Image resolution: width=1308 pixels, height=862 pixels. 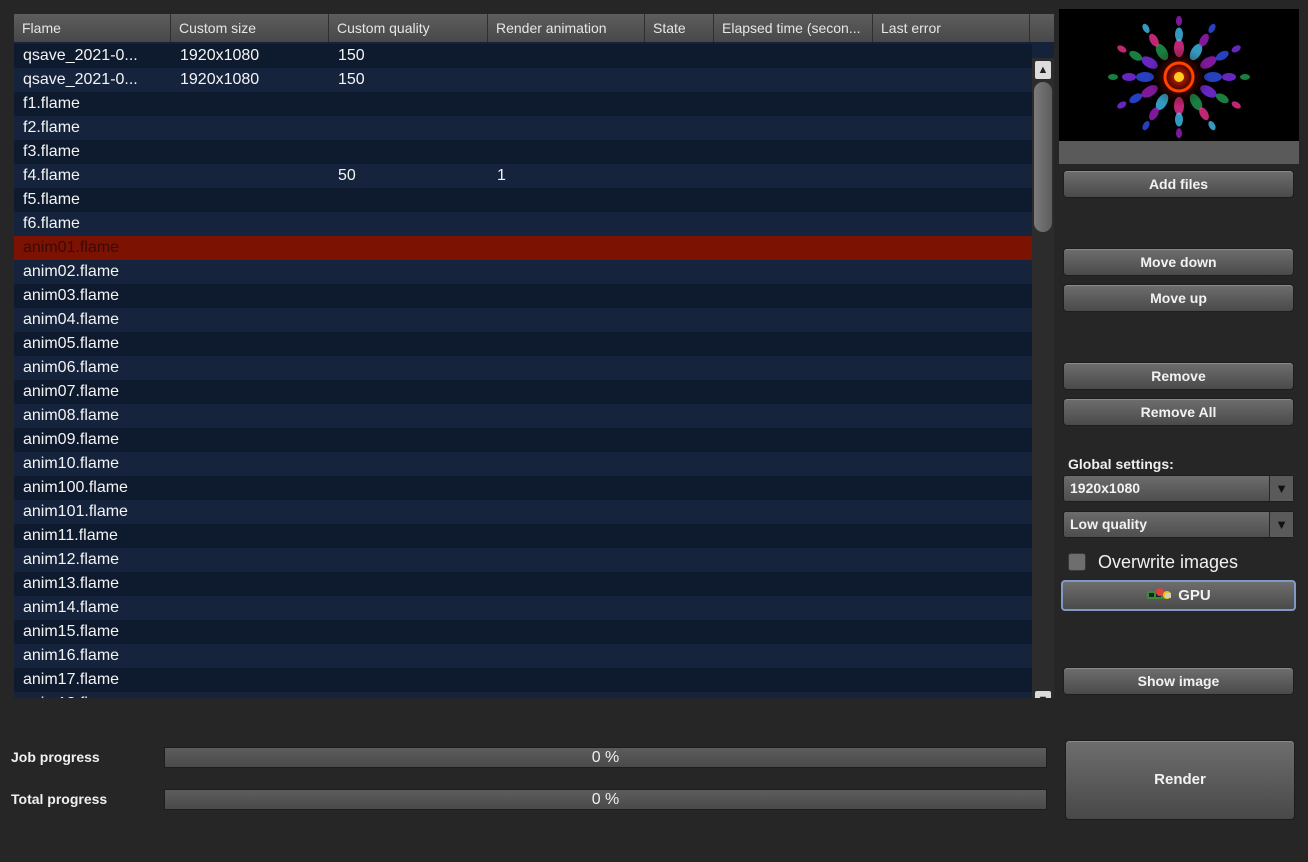 What do you see at coordinates (1153, 562) in the screenshot?
I see `overwrite-images-option: Overwrite images` at bounding box center [1153, 562].